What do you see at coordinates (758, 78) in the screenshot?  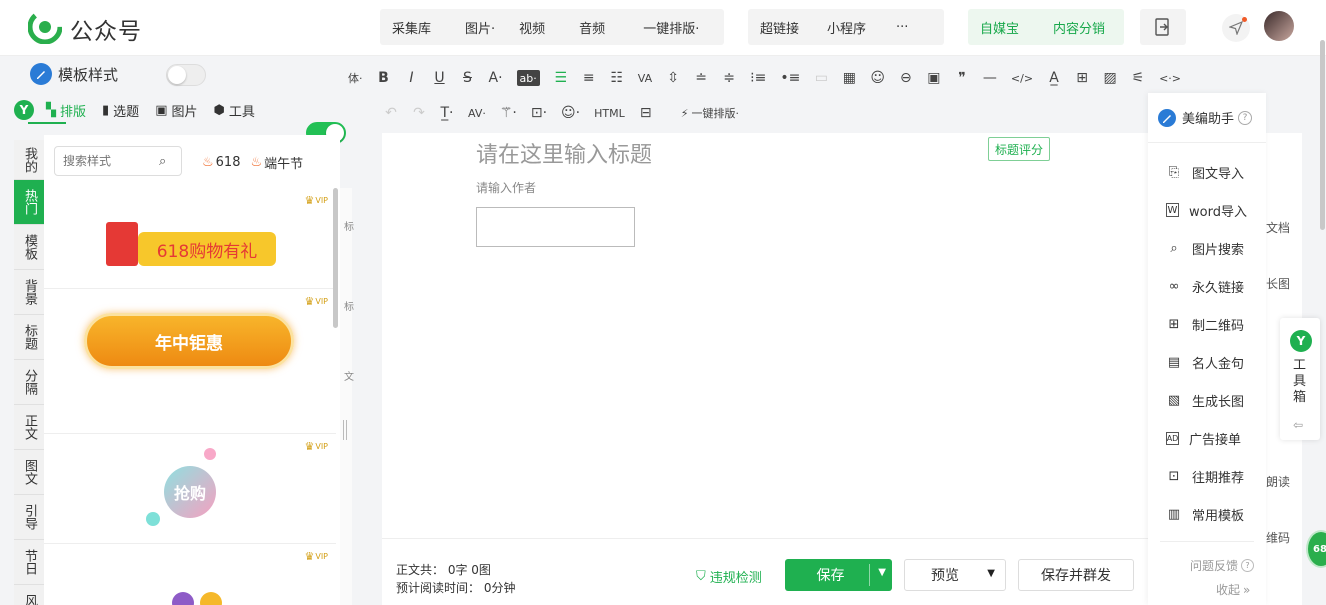 I see `ordered-list-icon: ⁝≡` at bounding box center [758, 78].